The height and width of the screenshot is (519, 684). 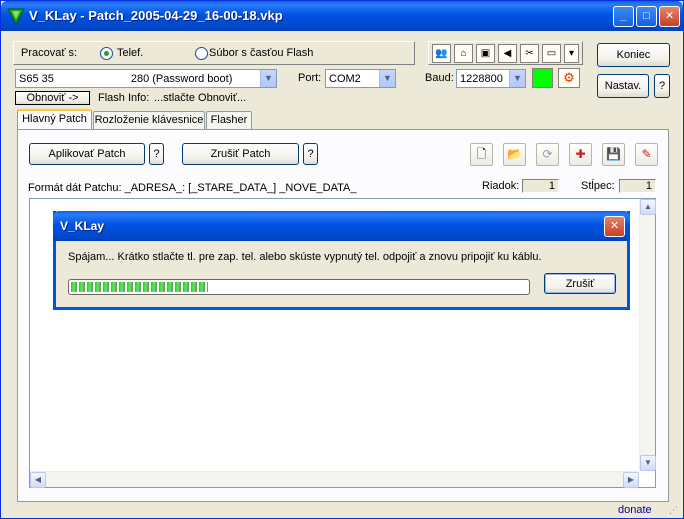 I want to click on dropdown-icon: ▾, so click(x=571, y=53).